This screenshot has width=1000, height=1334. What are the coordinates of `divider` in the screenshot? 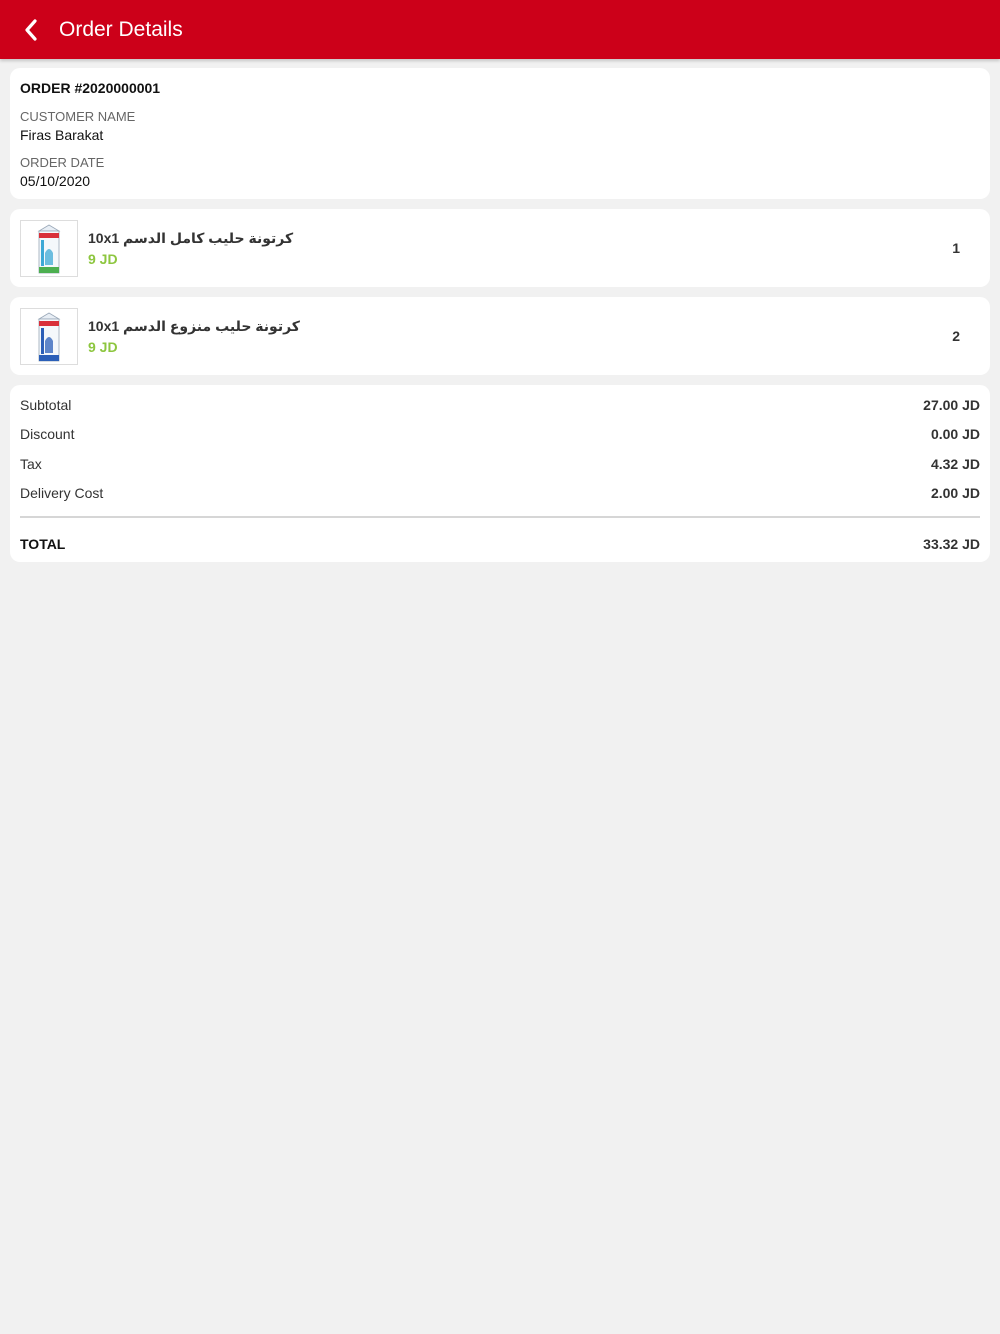 It's located at (500, 517).